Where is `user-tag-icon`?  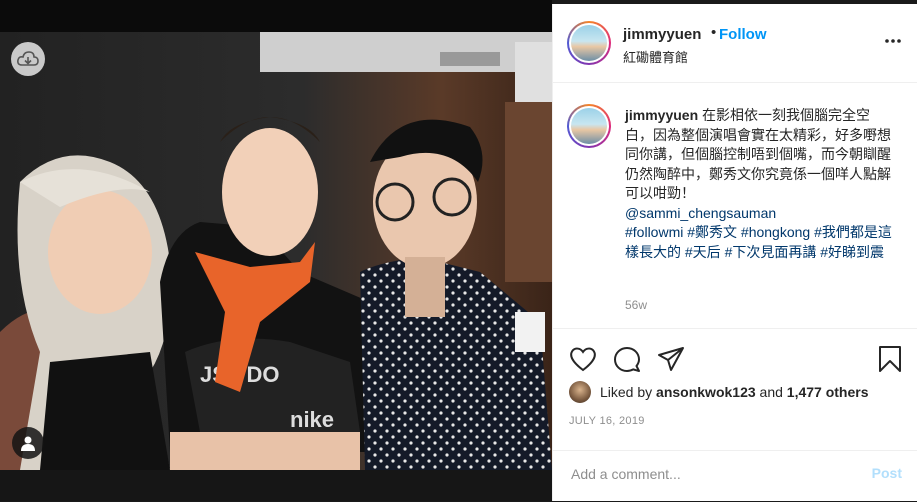 user-tag-icon is located at coordinates (28, 443).